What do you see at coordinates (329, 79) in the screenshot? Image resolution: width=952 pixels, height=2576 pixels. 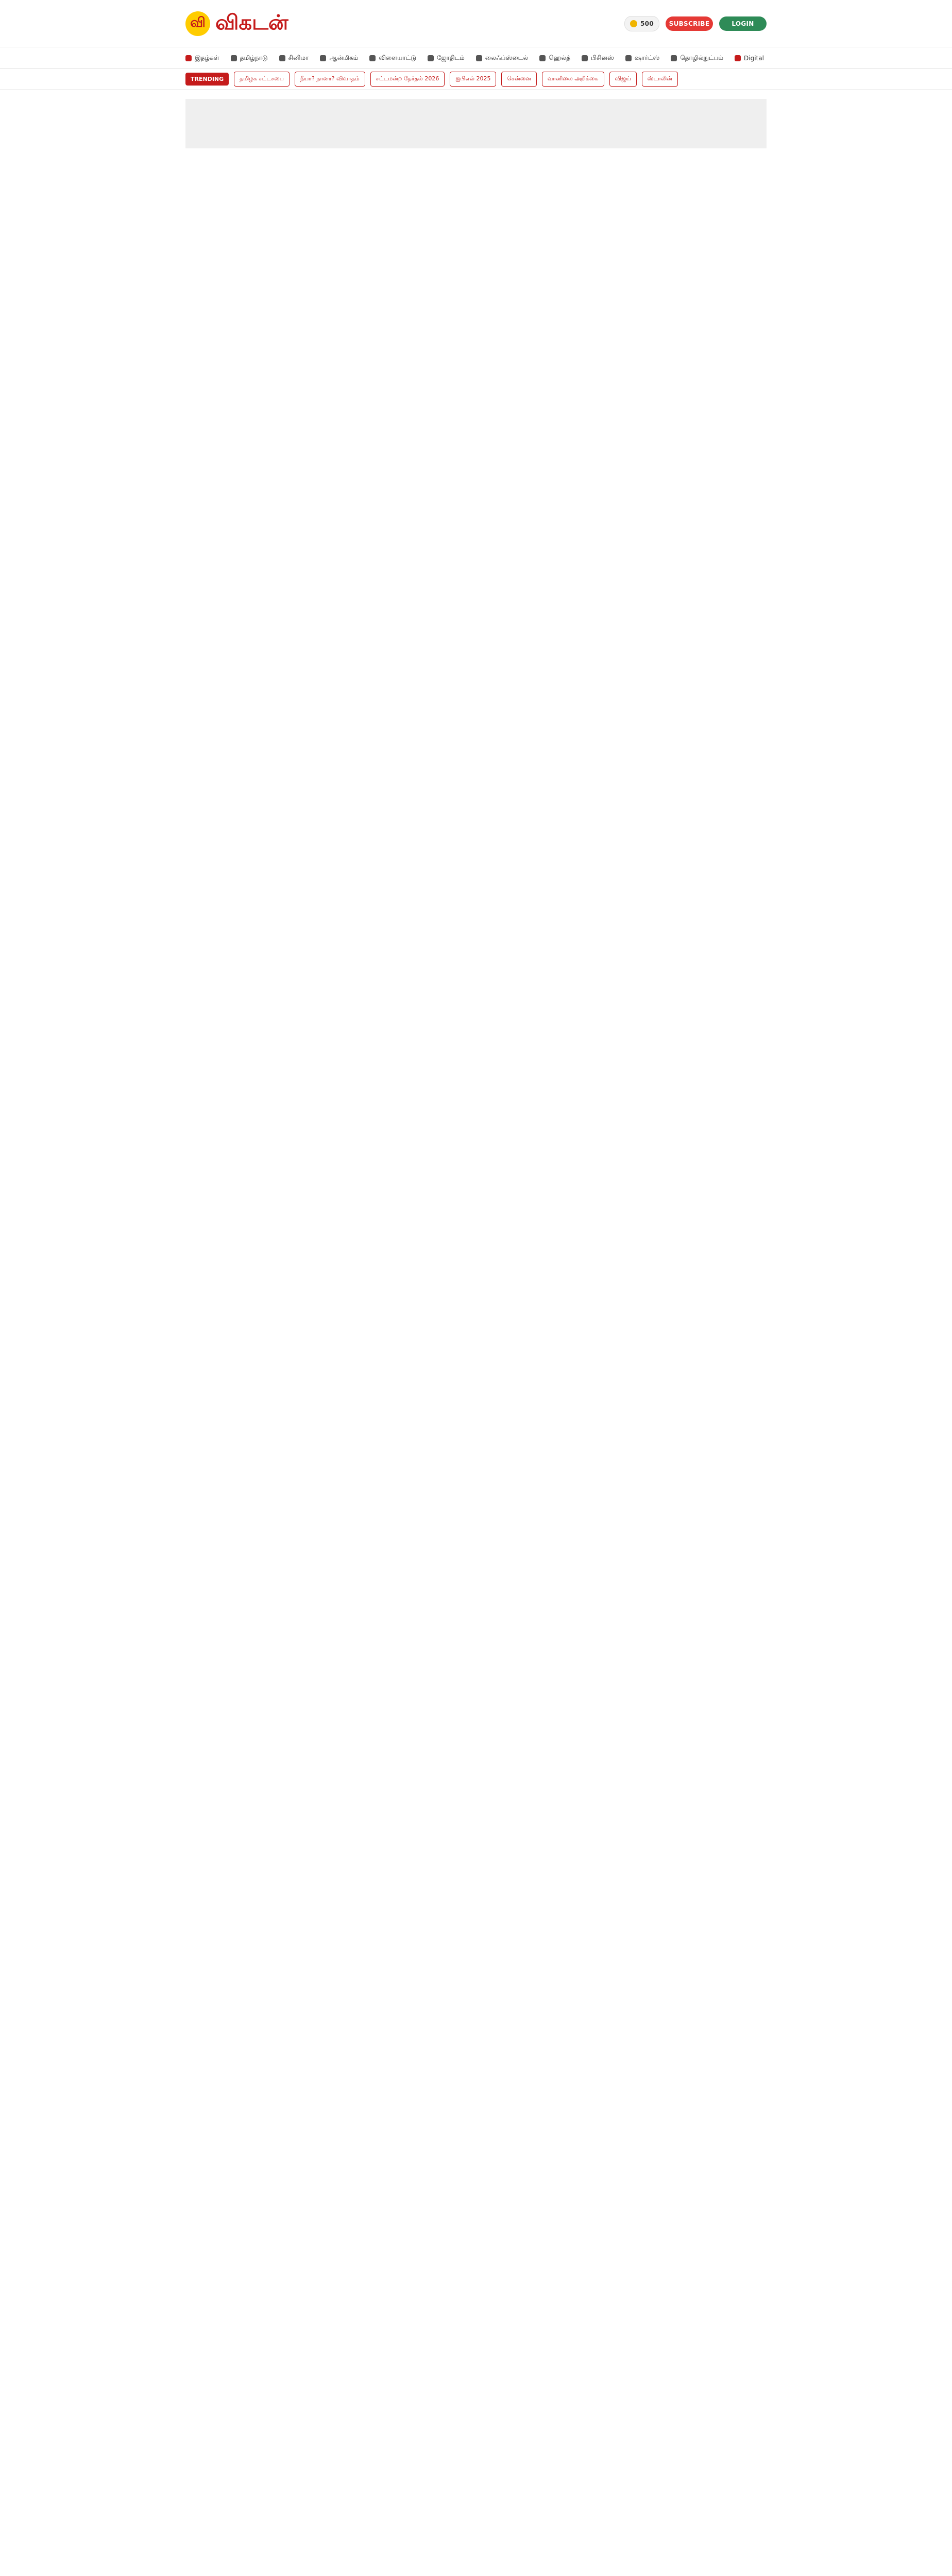 I see `trending-chip: நீயா? நானா? விவாதம்` at bounding box center [329, 79].